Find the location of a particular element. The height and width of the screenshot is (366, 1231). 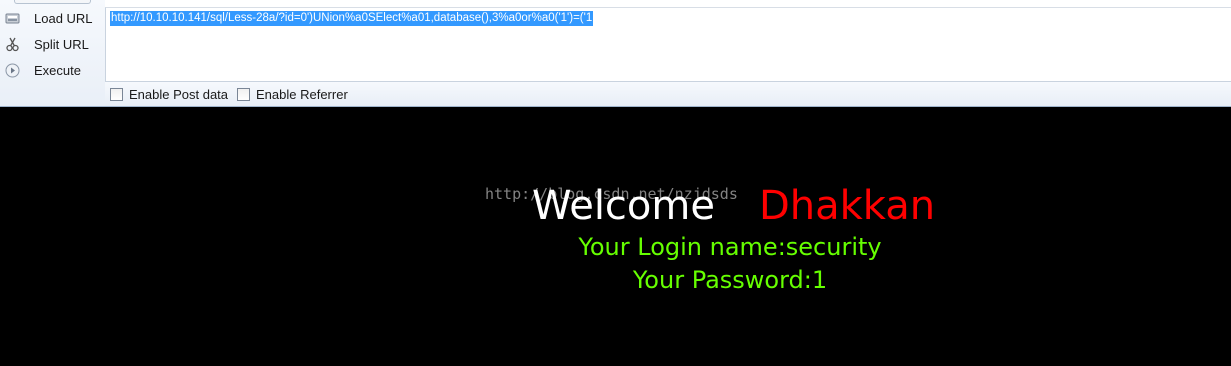

split-url-button: Split URL is located at coordinates (52, 44).